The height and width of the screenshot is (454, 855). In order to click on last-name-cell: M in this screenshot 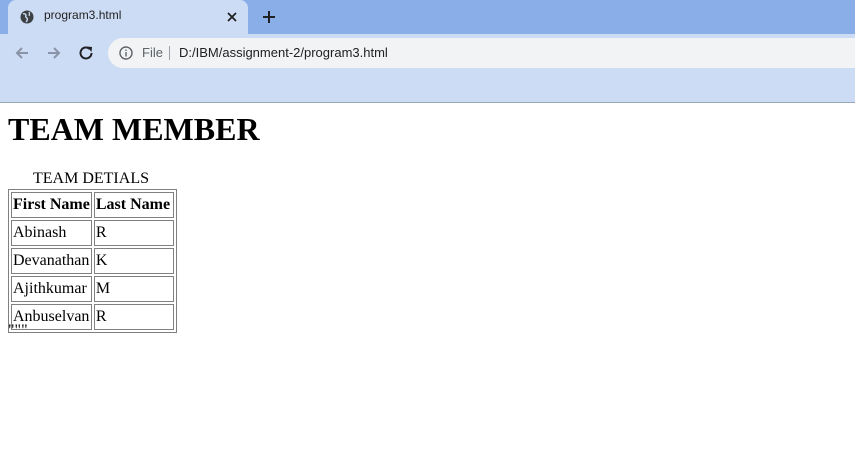, I will do `click(133, 289)`.